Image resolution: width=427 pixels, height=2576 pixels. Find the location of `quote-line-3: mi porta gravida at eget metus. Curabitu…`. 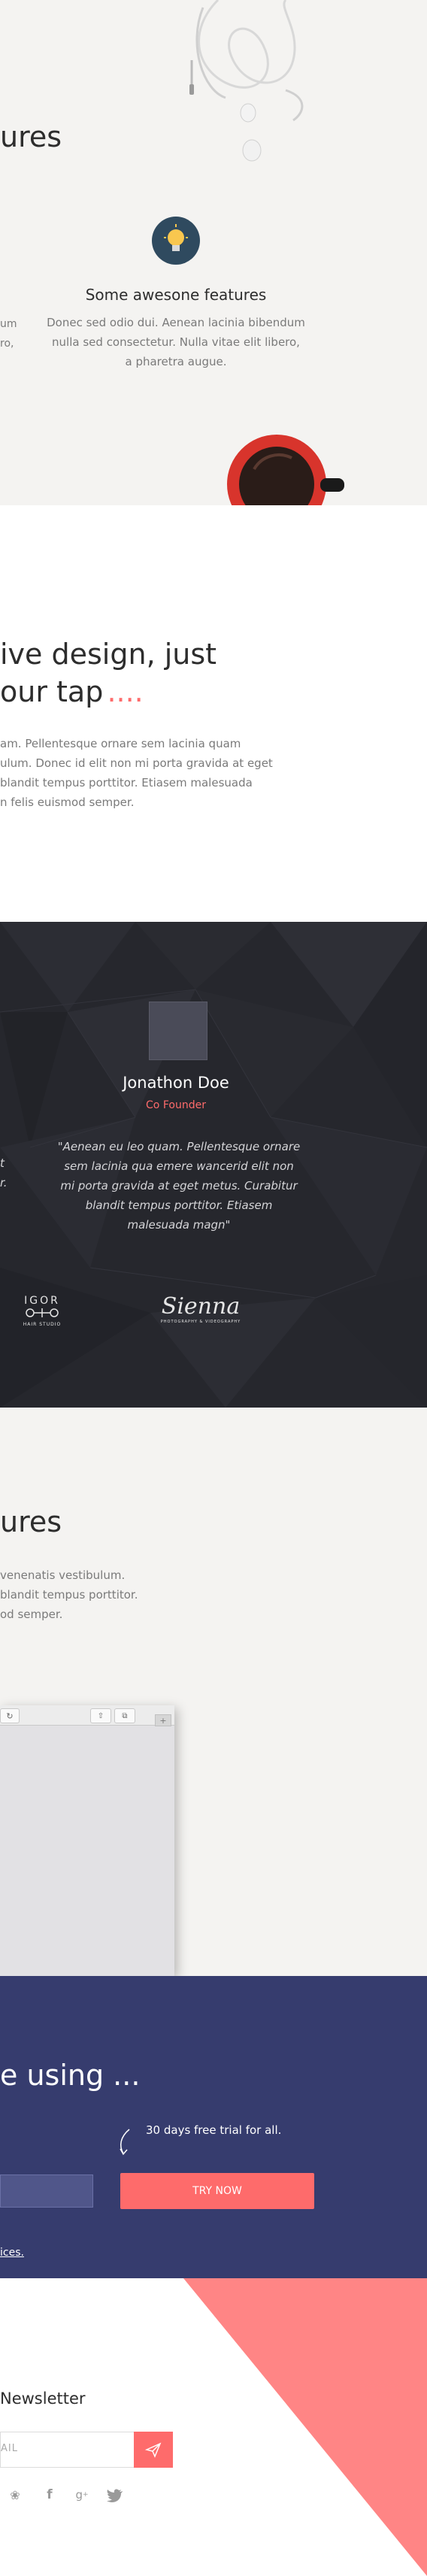

quote-line-3: mi porta gravida at eget metus. Curabitu… is located at coordinates (179, 1186).